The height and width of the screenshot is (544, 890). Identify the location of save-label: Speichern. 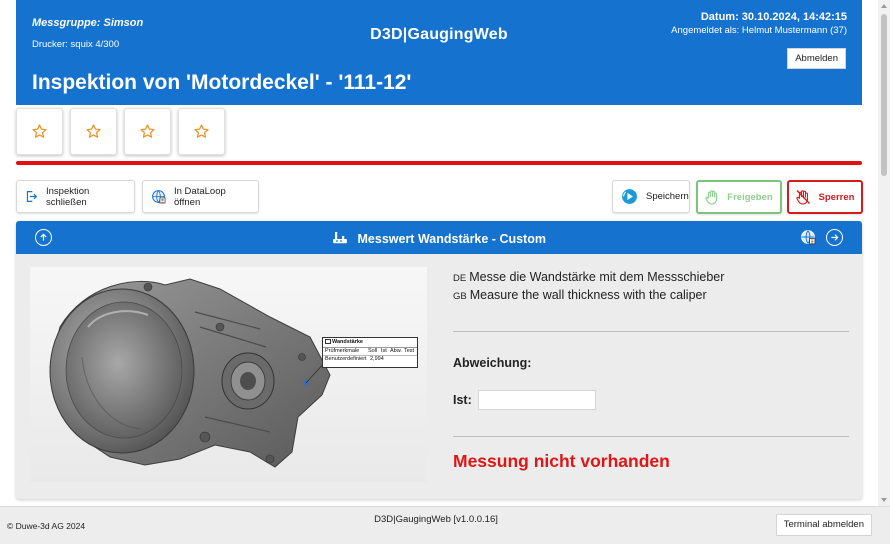
(667, 196).